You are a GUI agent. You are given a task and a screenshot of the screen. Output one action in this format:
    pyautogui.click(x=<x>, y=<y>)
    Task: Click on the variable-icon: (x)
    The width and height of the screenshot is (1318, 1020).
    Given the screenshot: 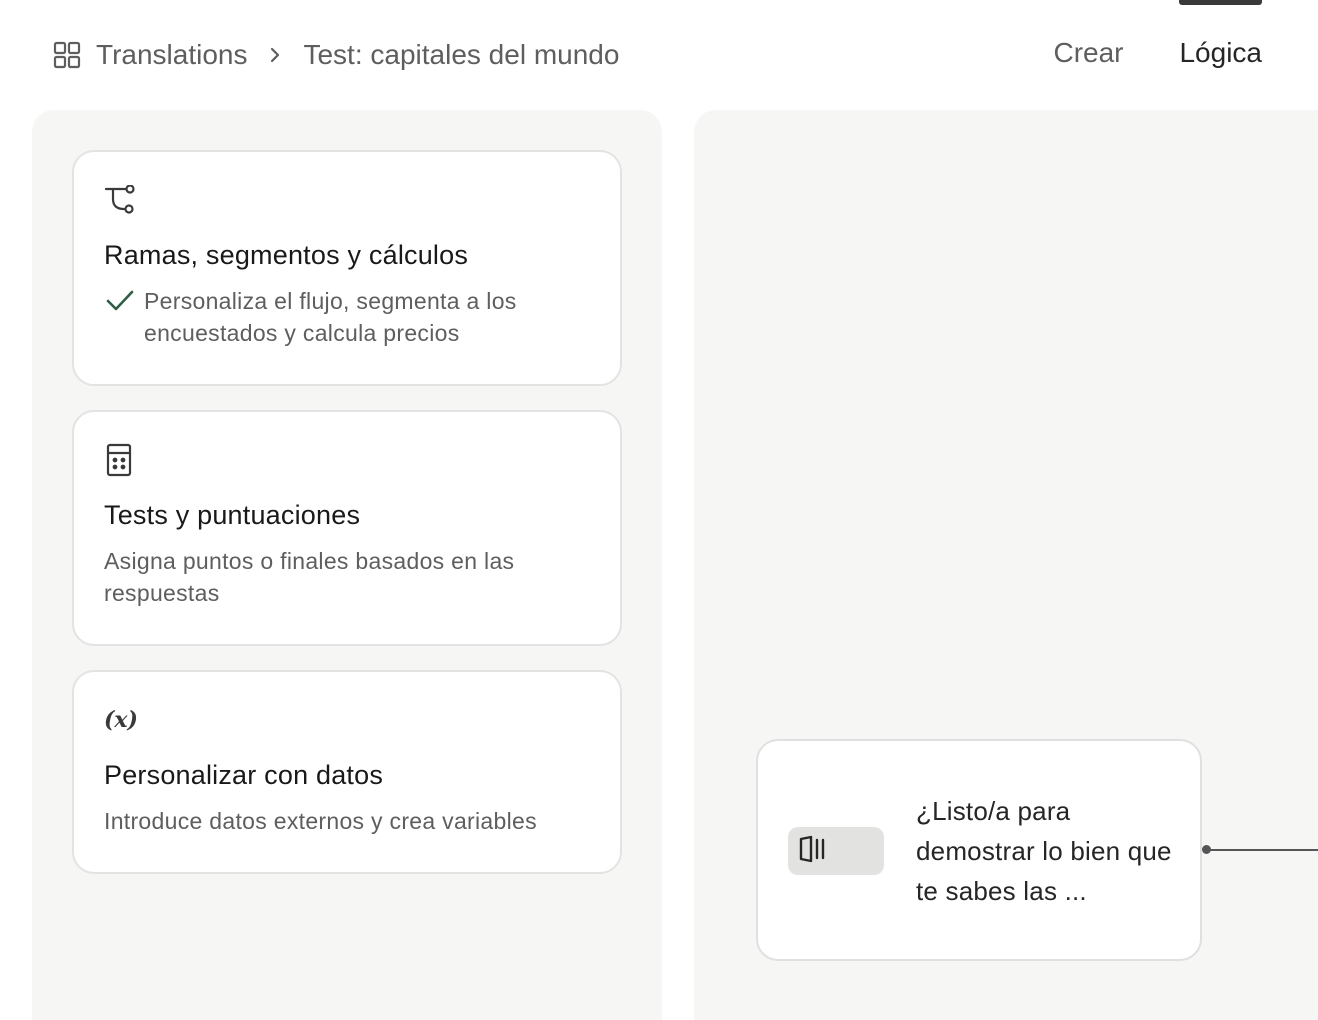 What is the action you would take?
    pyautogui.click(x=121, y=720)
    